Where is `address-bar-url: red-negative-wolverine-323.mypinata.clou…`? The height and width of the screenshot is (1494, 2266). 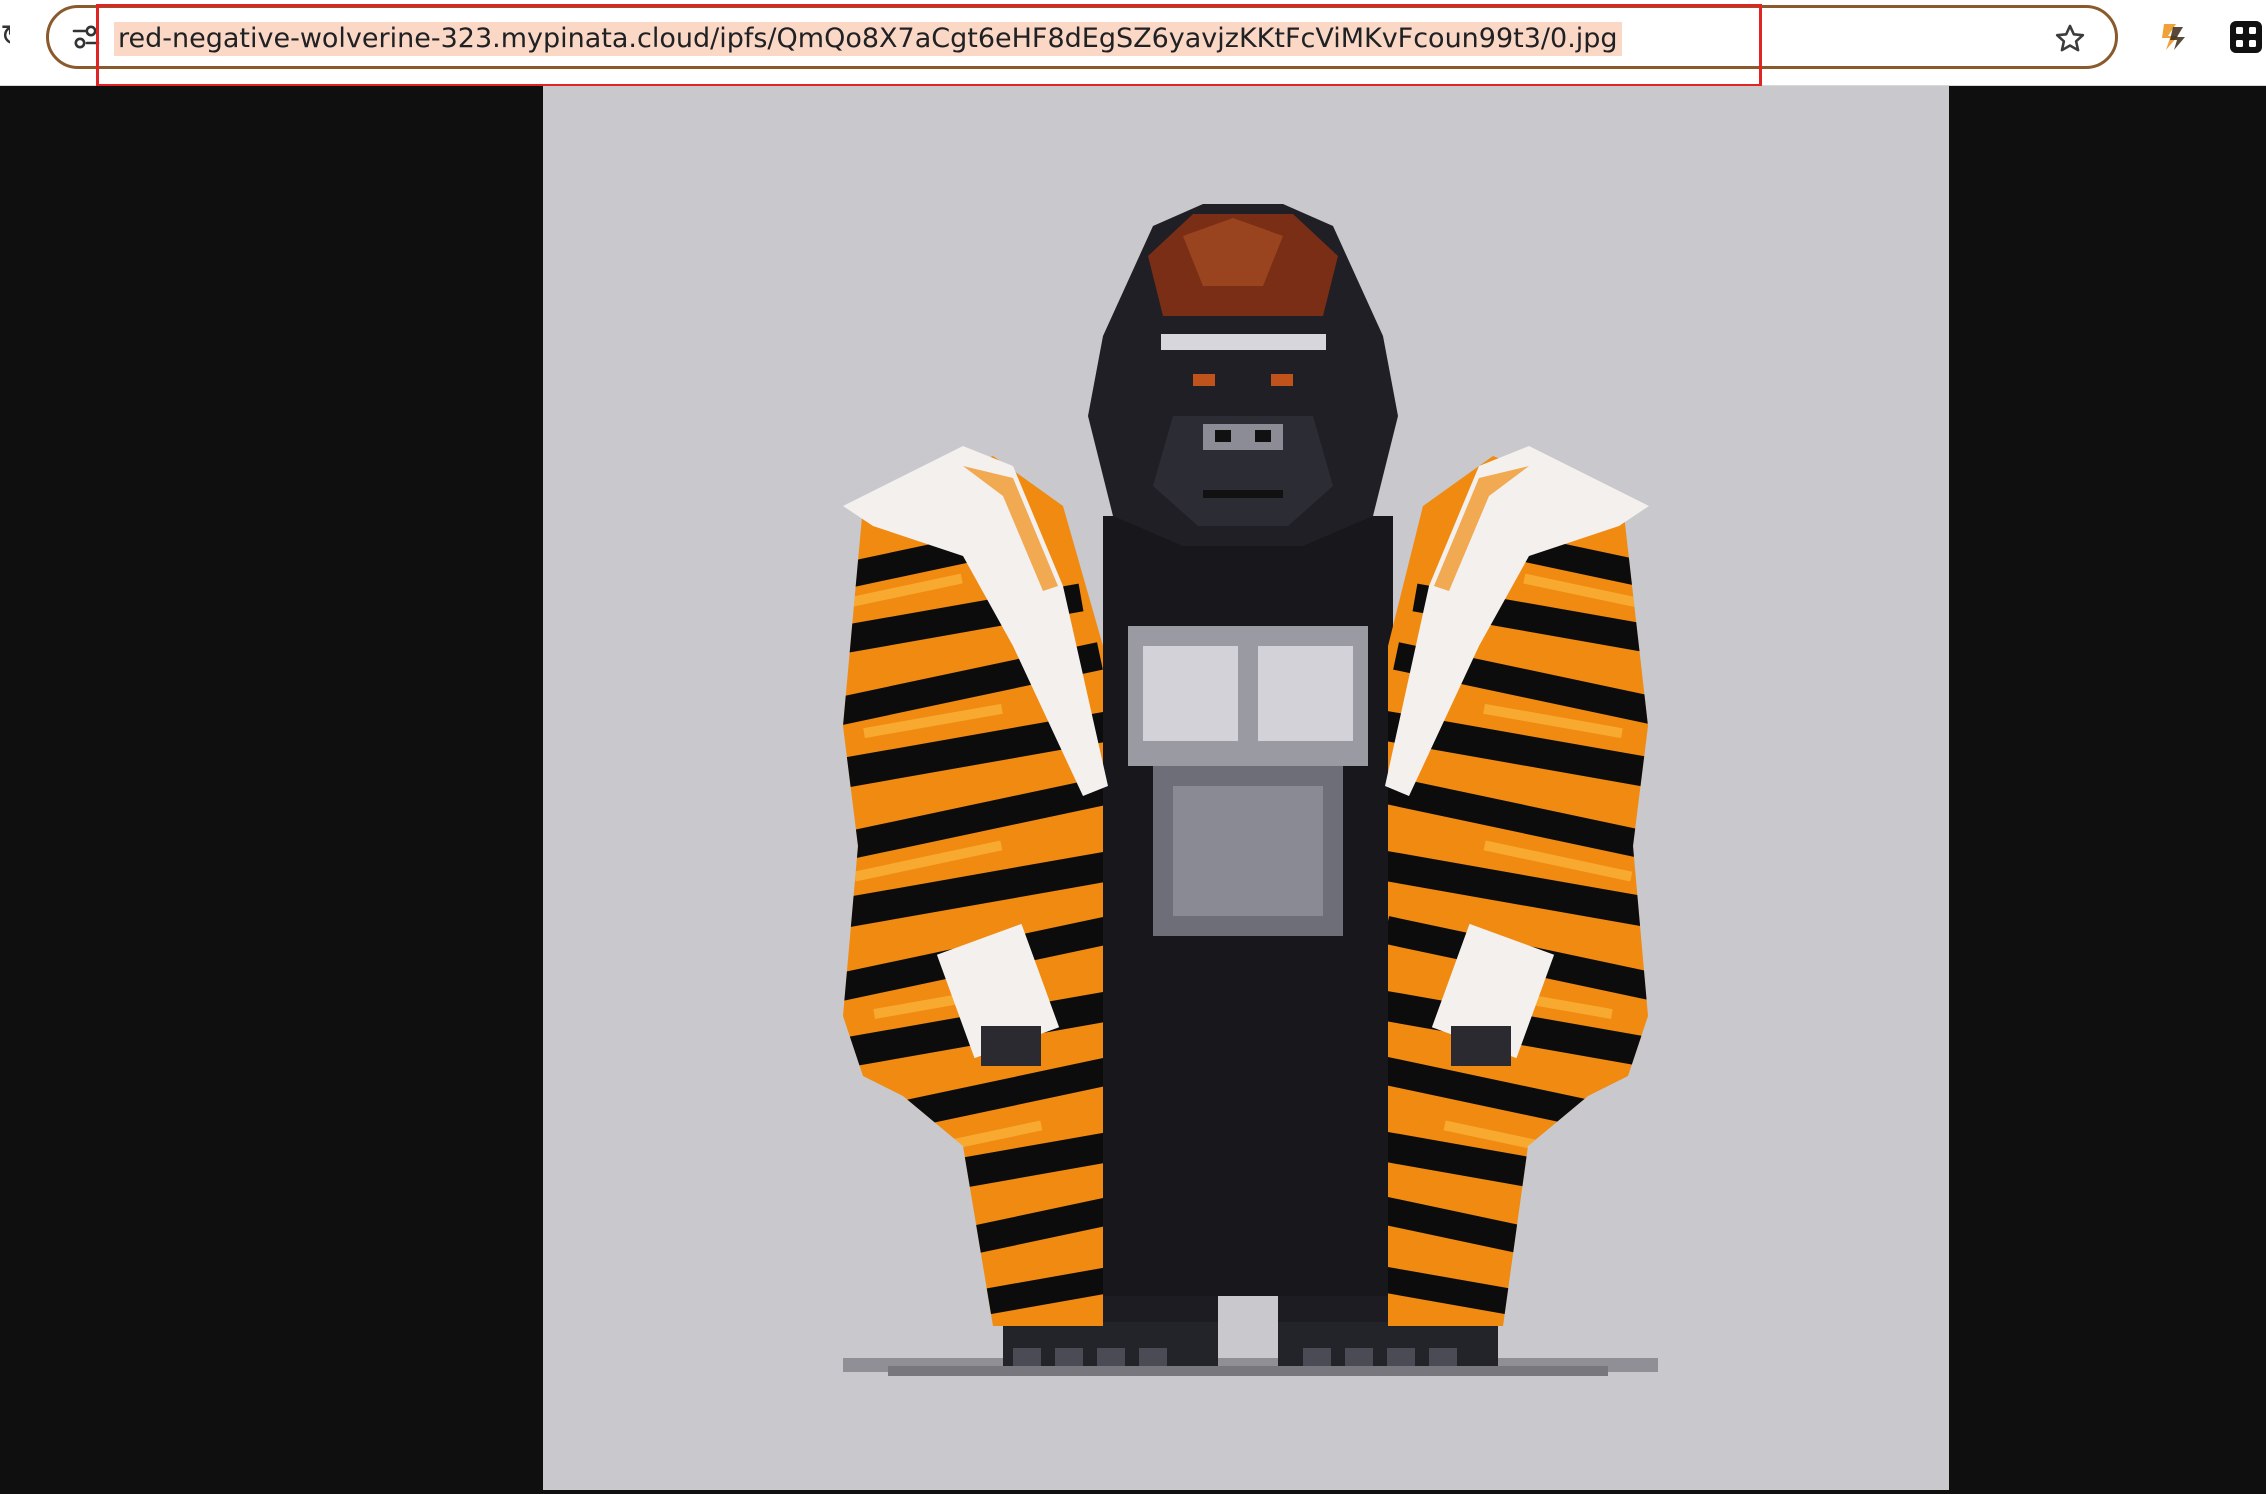 address-bar-url: red-negative-wolverine-323.mypinata.clou… is located at coordinates (868, 39).